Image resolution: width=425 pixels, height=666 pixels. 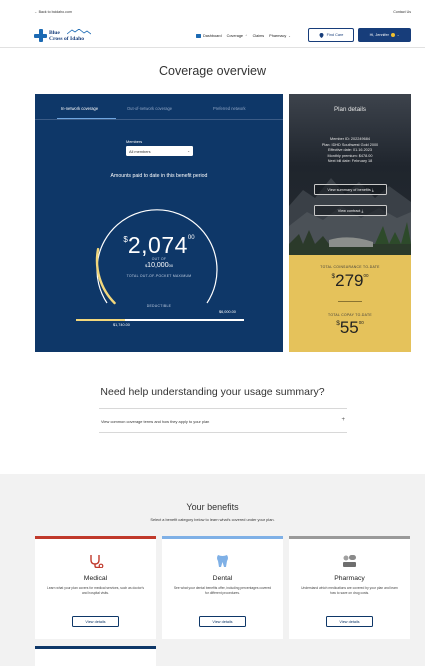 I want to click on mountain-logo-icon, so click(x=79, y=32).